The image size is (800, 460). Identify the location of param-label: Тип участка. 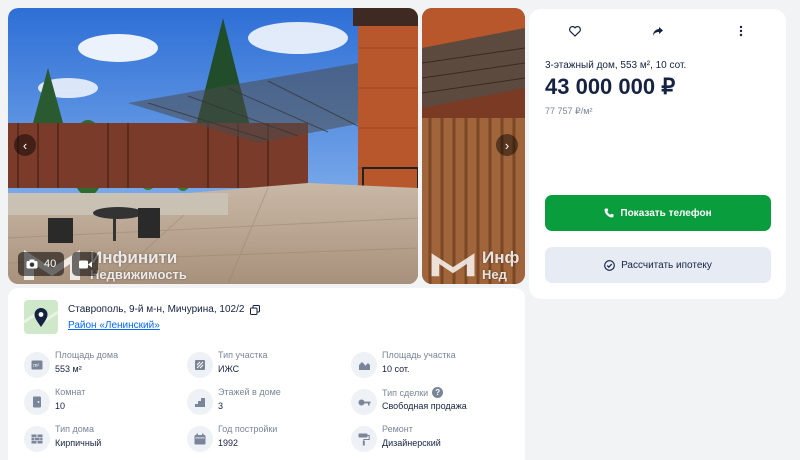
(243, 355).